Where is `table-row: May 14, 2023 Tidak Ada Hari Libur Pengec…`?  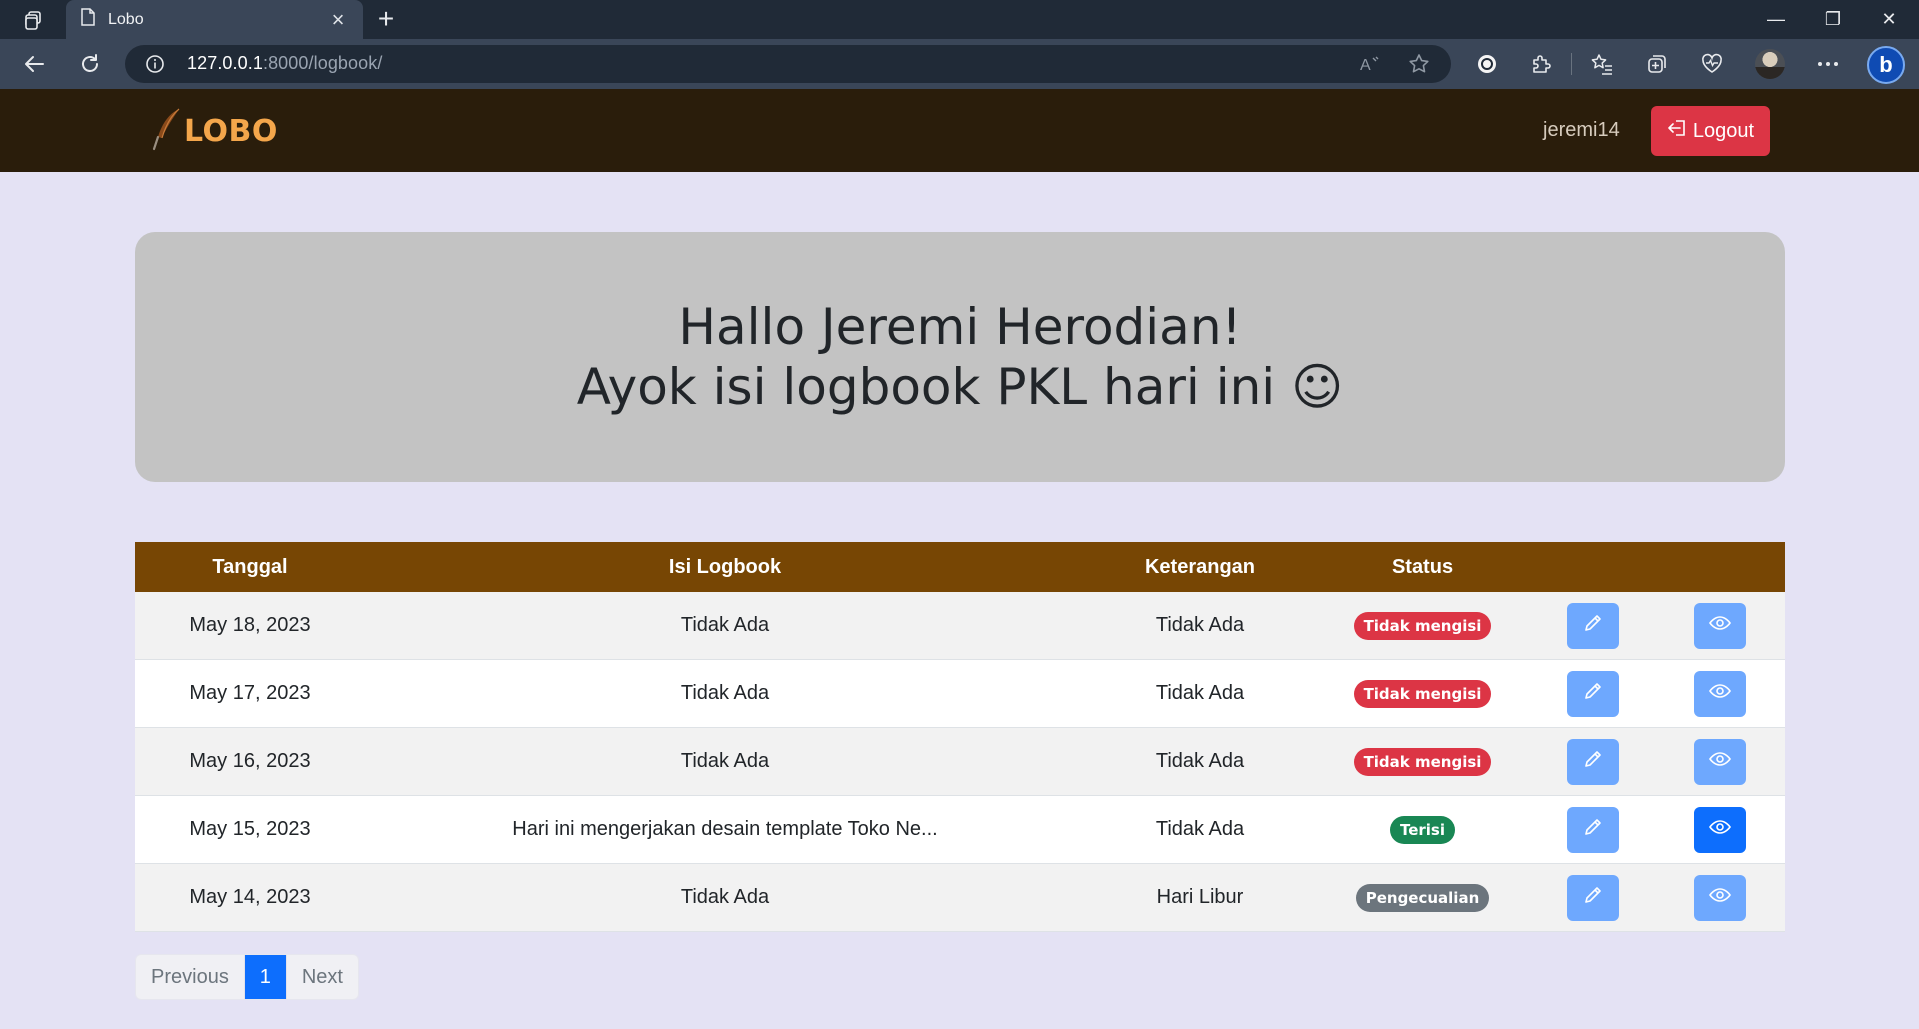 table-row: May 14, 2023 Tidak Ada Hari Libur Pengec… is located at coordinates (960, 898).